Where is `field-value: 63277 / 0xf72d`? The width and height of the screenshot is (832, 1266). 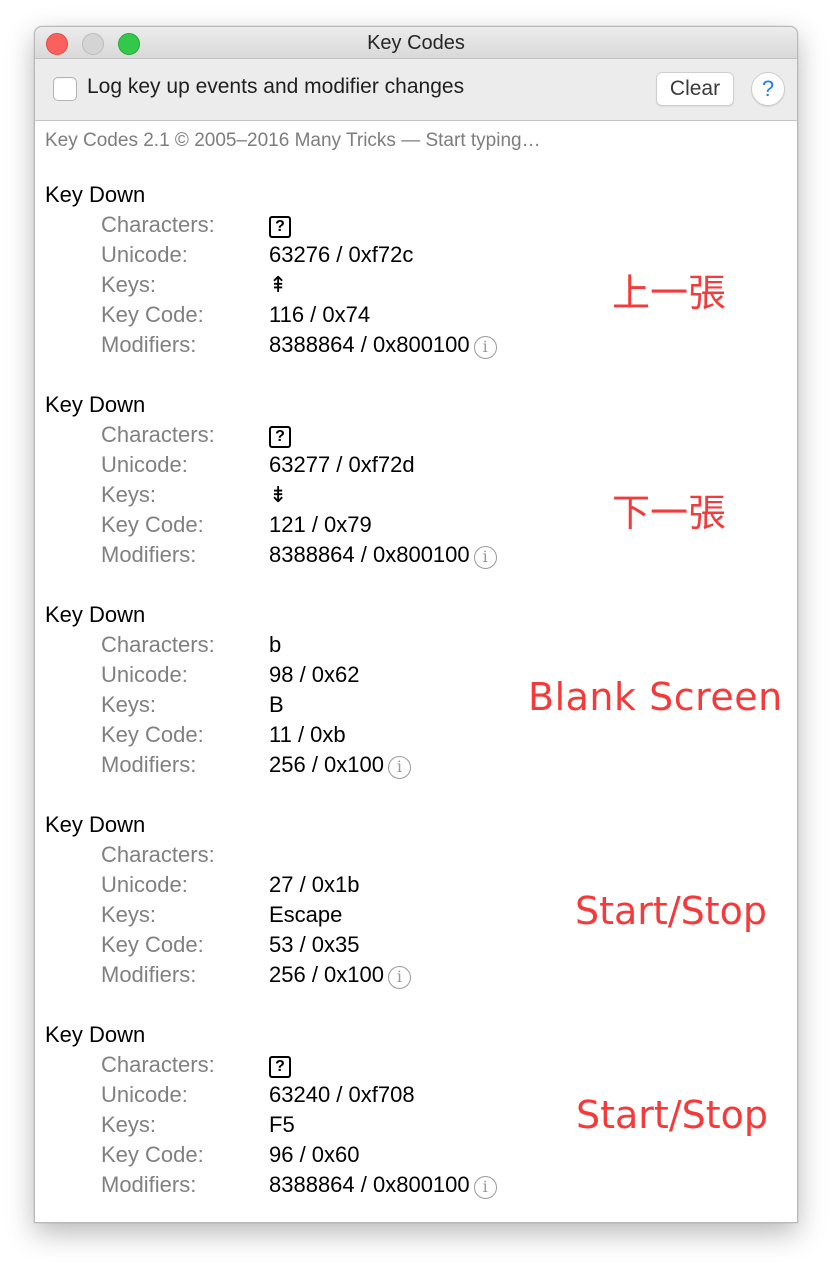 field-value: 63277 / 0xf72d is located at coordinates (342, 464).